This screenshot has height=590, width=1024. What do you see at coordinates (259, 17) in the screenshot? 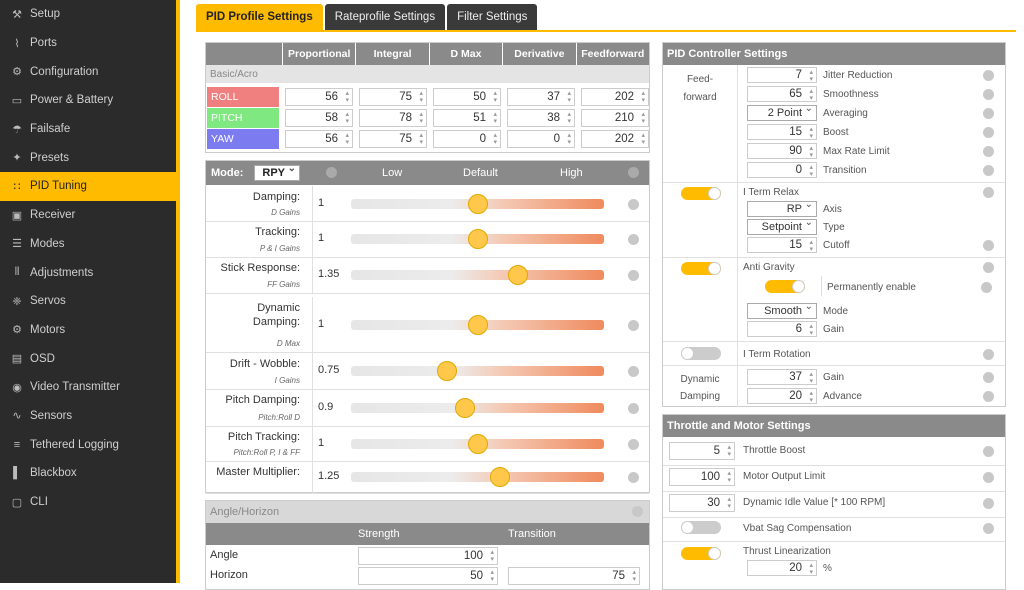
I see `tab-pid-profile-settings: PID Profile Settings` at bounding box center [259, 17].